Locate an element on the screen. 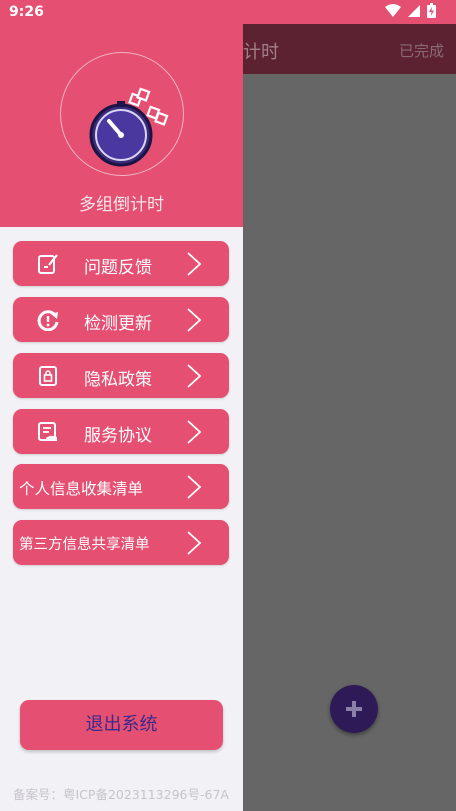 Image resolution: width=456 pixels, height=811 pixels. menu-item-label: 检测更新 is located at coordinates (118, 324).